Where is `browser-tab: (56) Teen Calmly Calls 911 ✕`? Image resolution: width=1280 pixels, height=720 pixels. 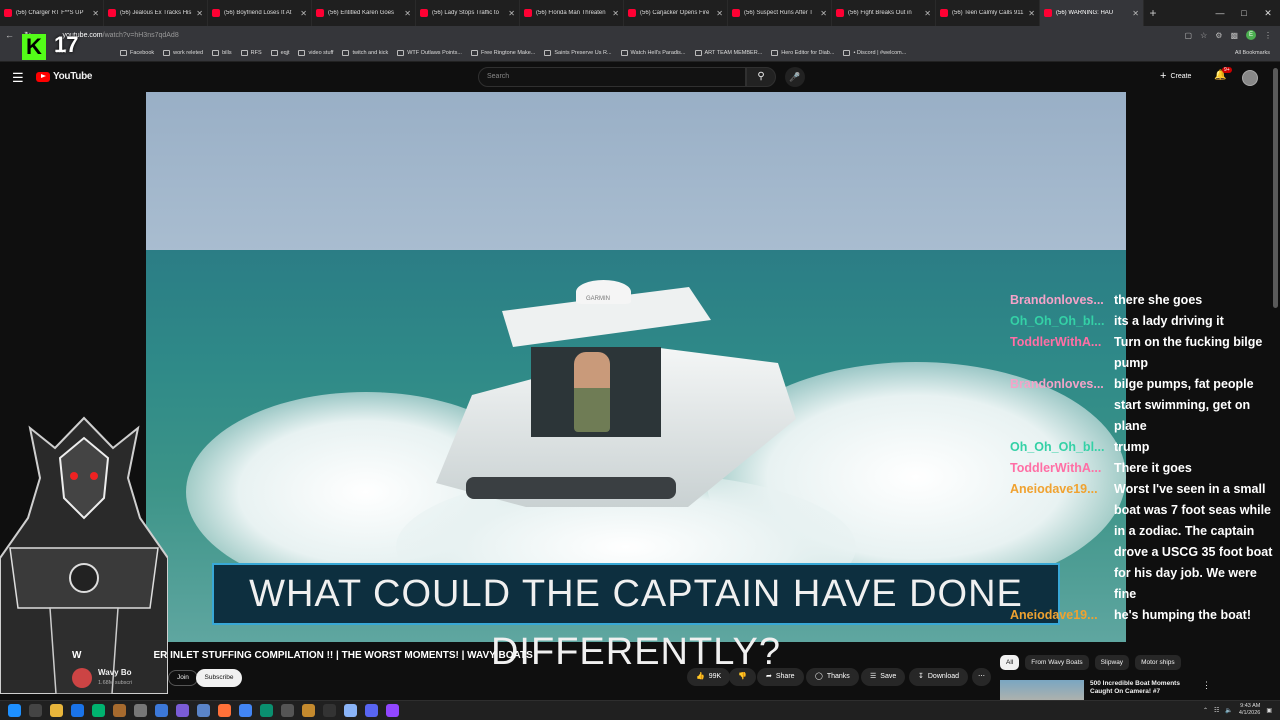 browser-tab: (56) Teen Calmly Calls 911 ✕ is located at coordinates (988, 13).